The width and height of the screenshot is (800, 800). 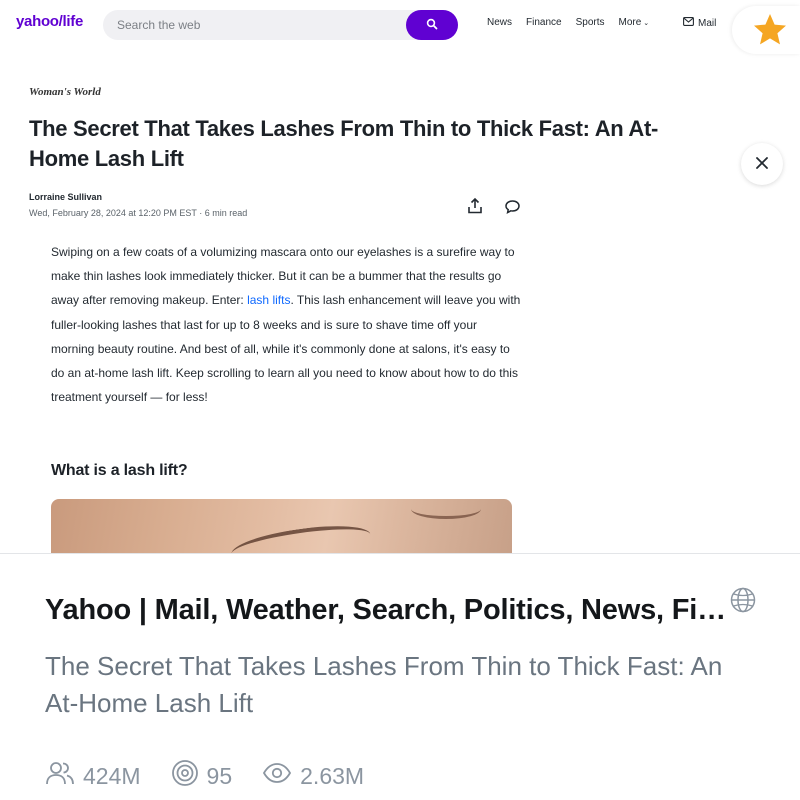 I want to click on photo-eye-shape, so click(x=446, y=509).